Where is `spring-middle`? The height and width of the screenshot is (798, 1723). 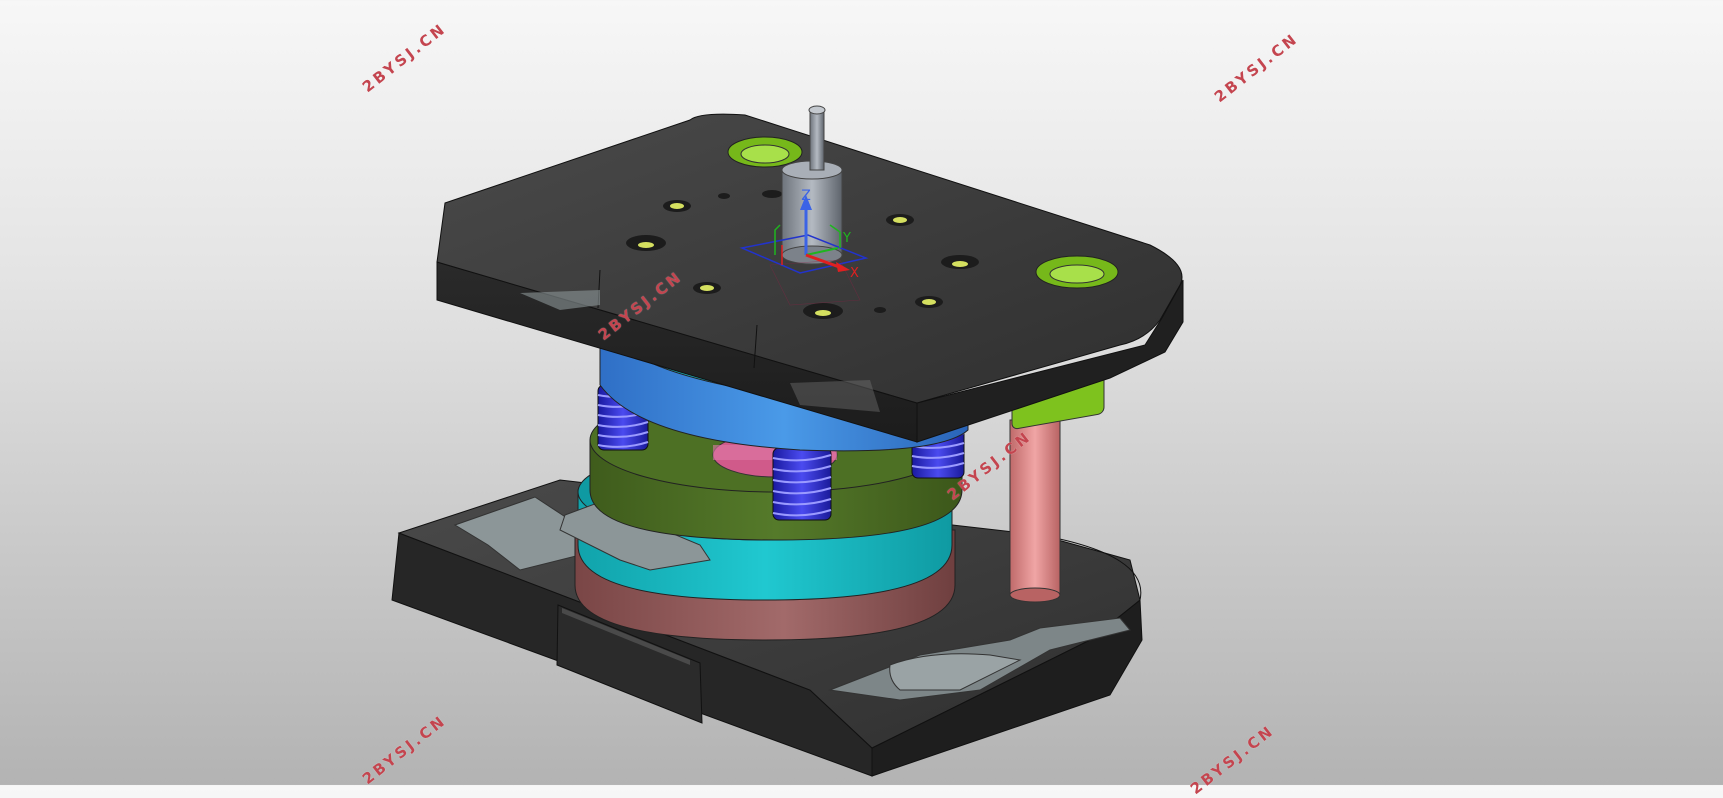
spring-middle is located at coordinates (802, 484).